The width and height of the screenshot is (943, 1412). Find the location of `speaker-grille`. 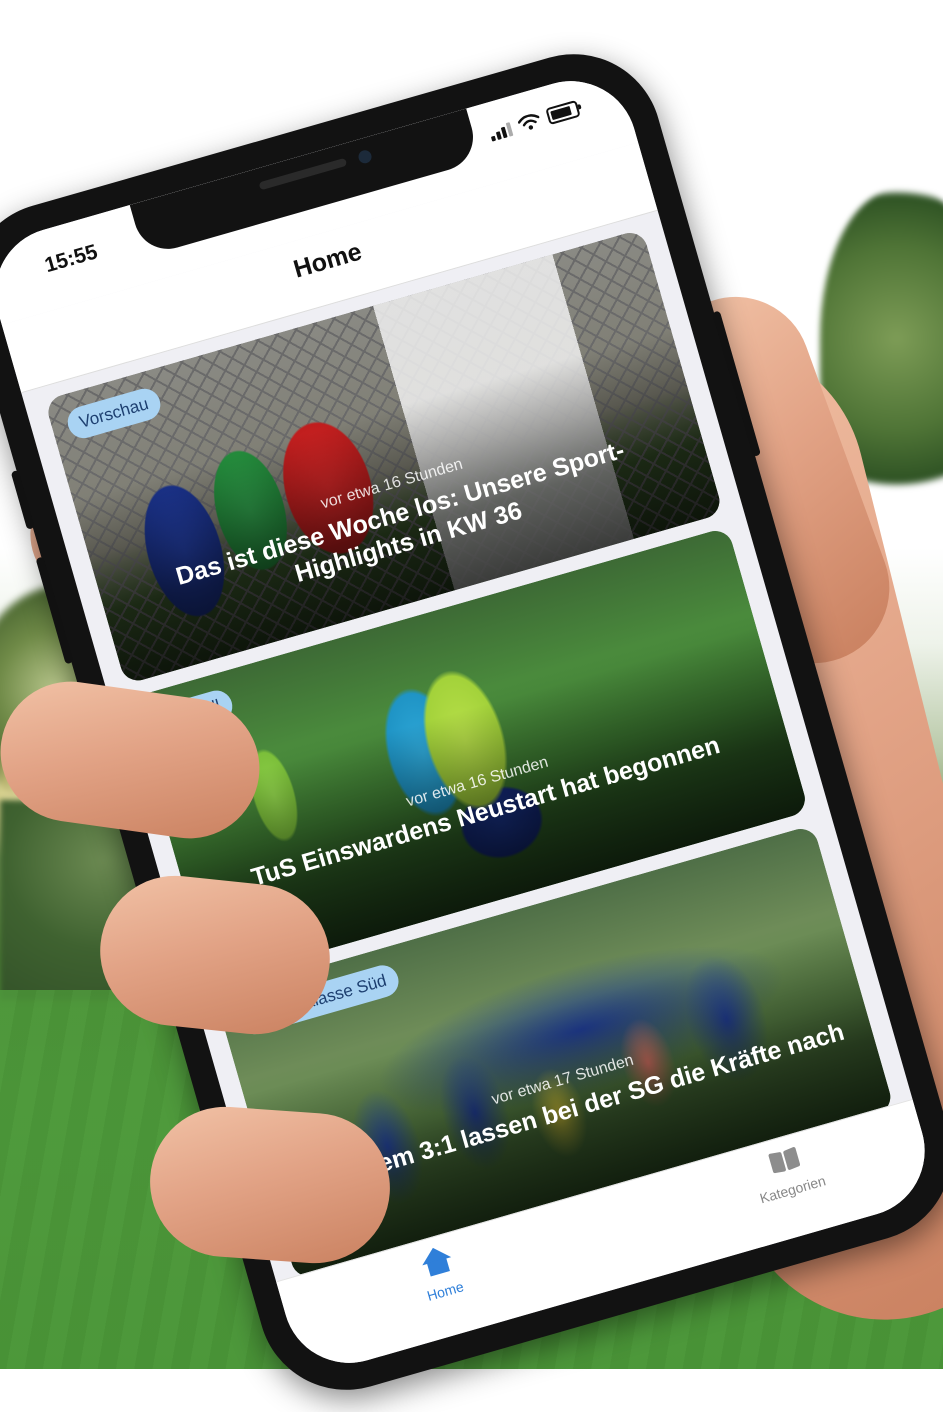

speaker-grille is located at coordinates (303, 174).